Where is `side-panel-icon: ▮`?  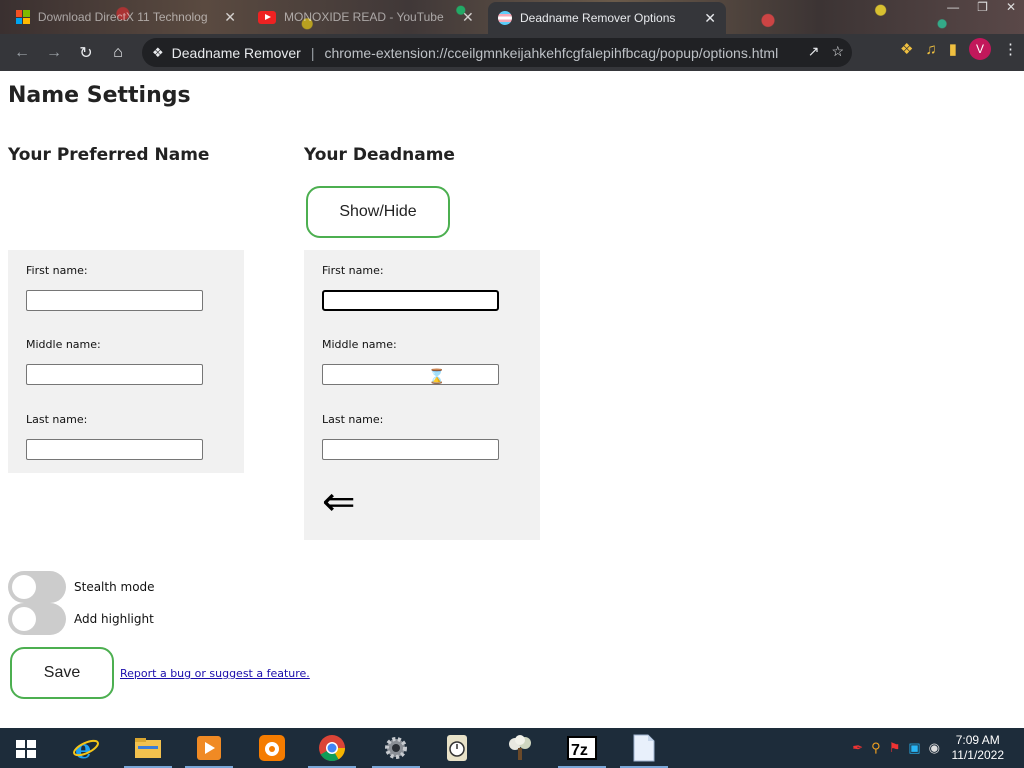 side-panel-icon: ▮ is located at coordinates (953, 49).